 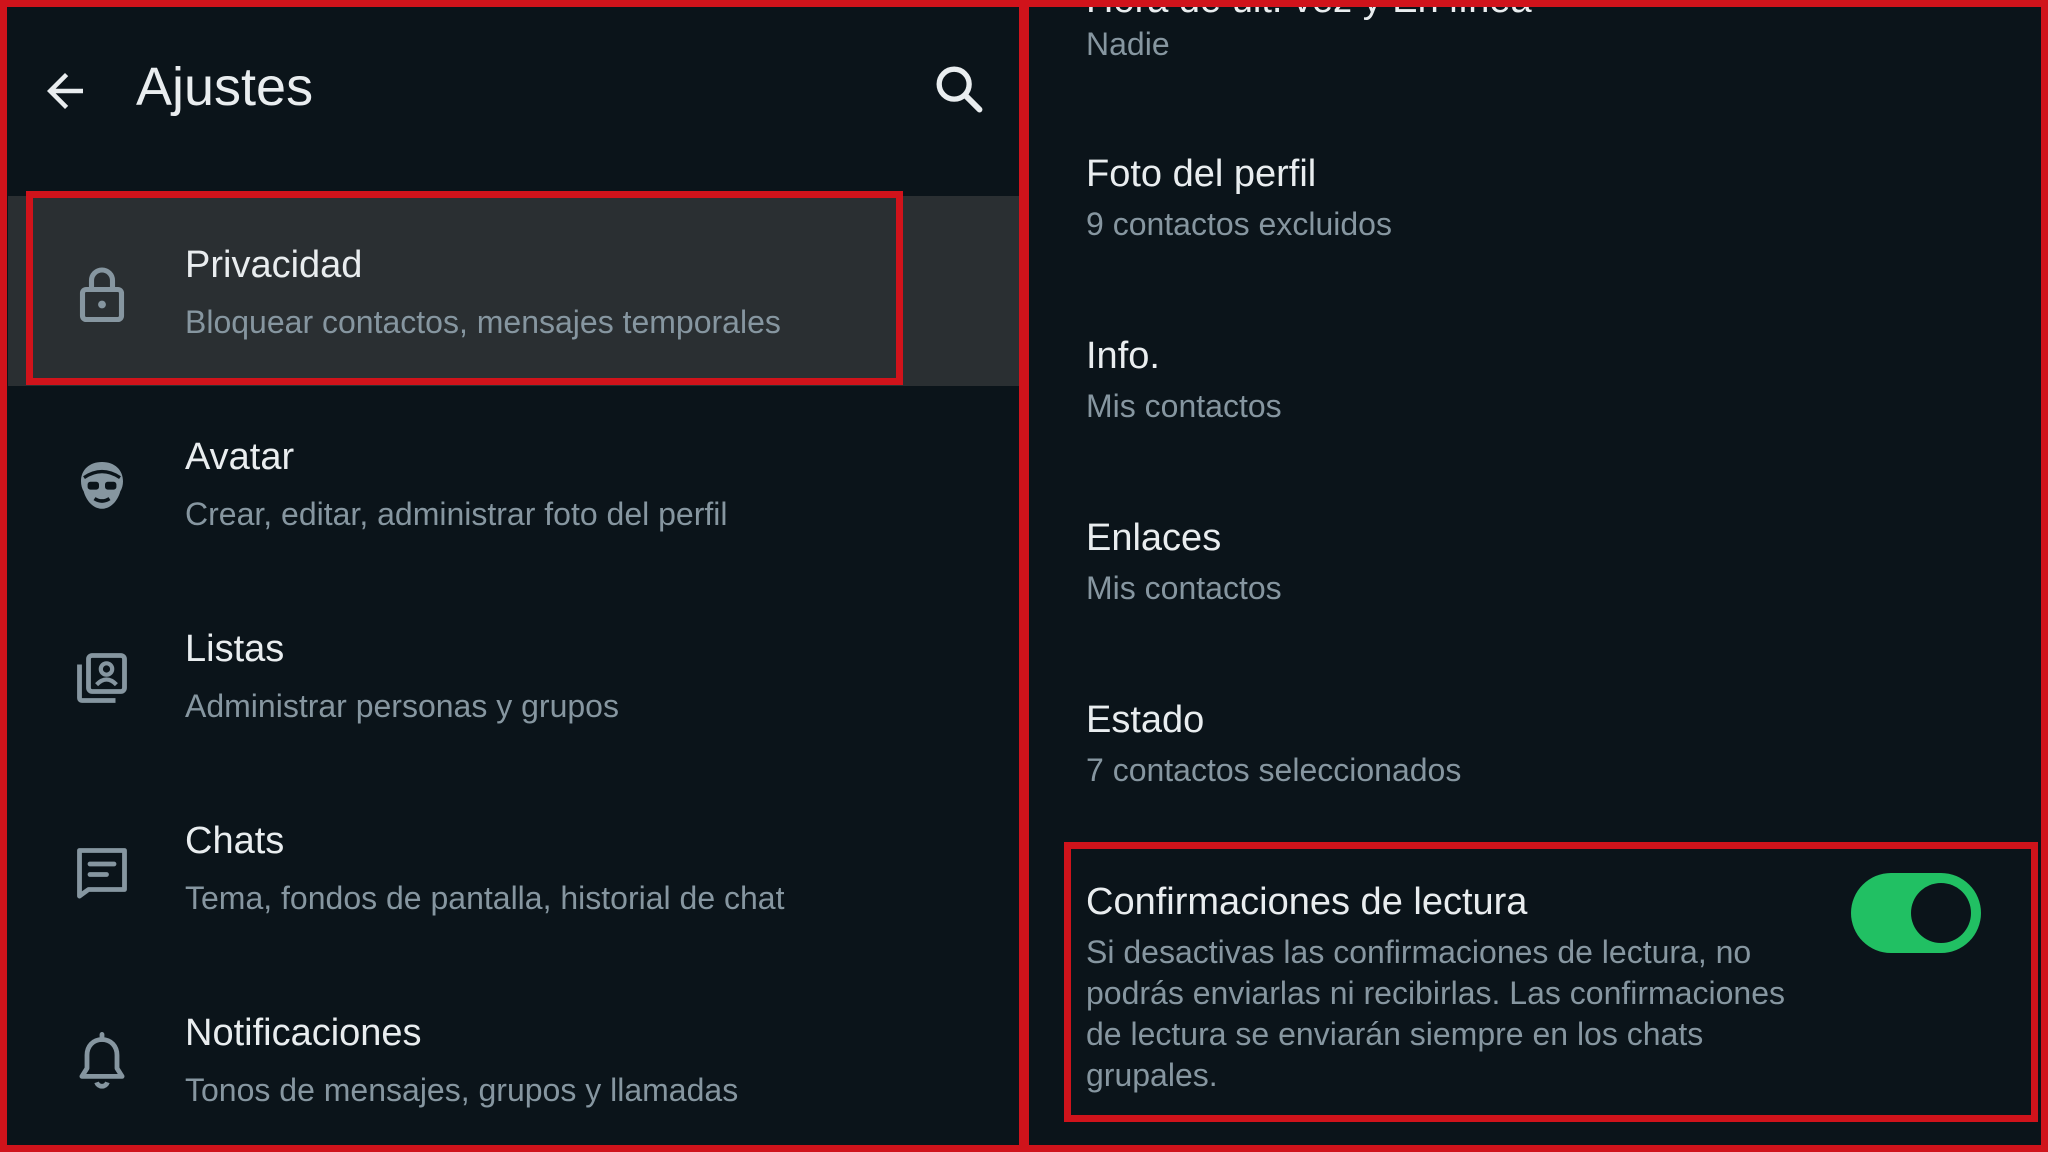 What do you see at coordinates (1239, 198) in the screenshot?
I see `privacy-item-profile-photo: Foto del perfil 9 contactos excluidos` at bounding box center [1239, 198].